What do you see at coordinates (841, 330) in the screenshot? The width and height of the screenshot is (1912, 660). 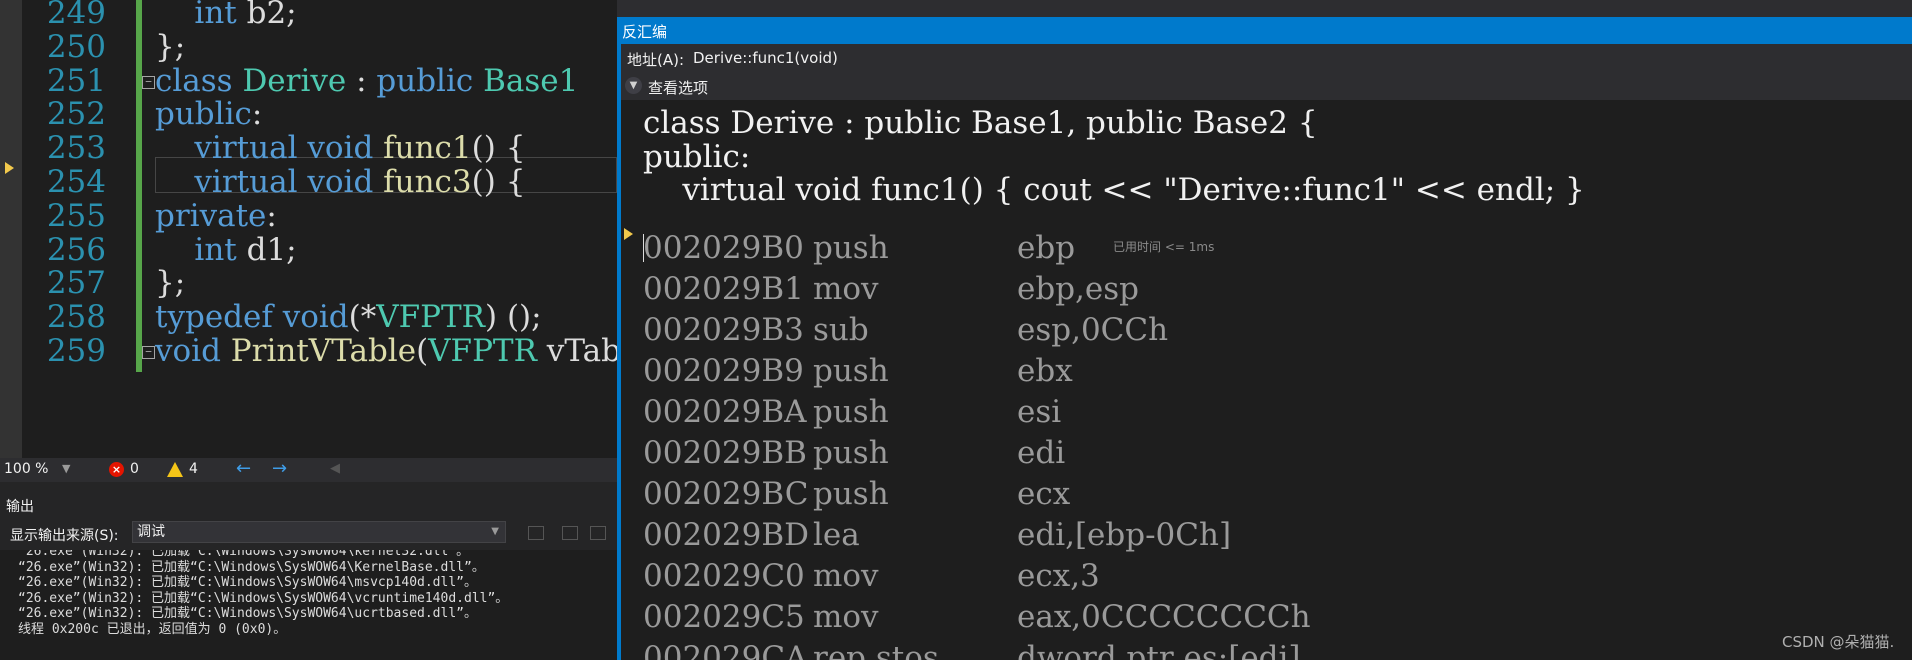 I see `instruction-mnemonic: sub` at bounding box center [841, 330].